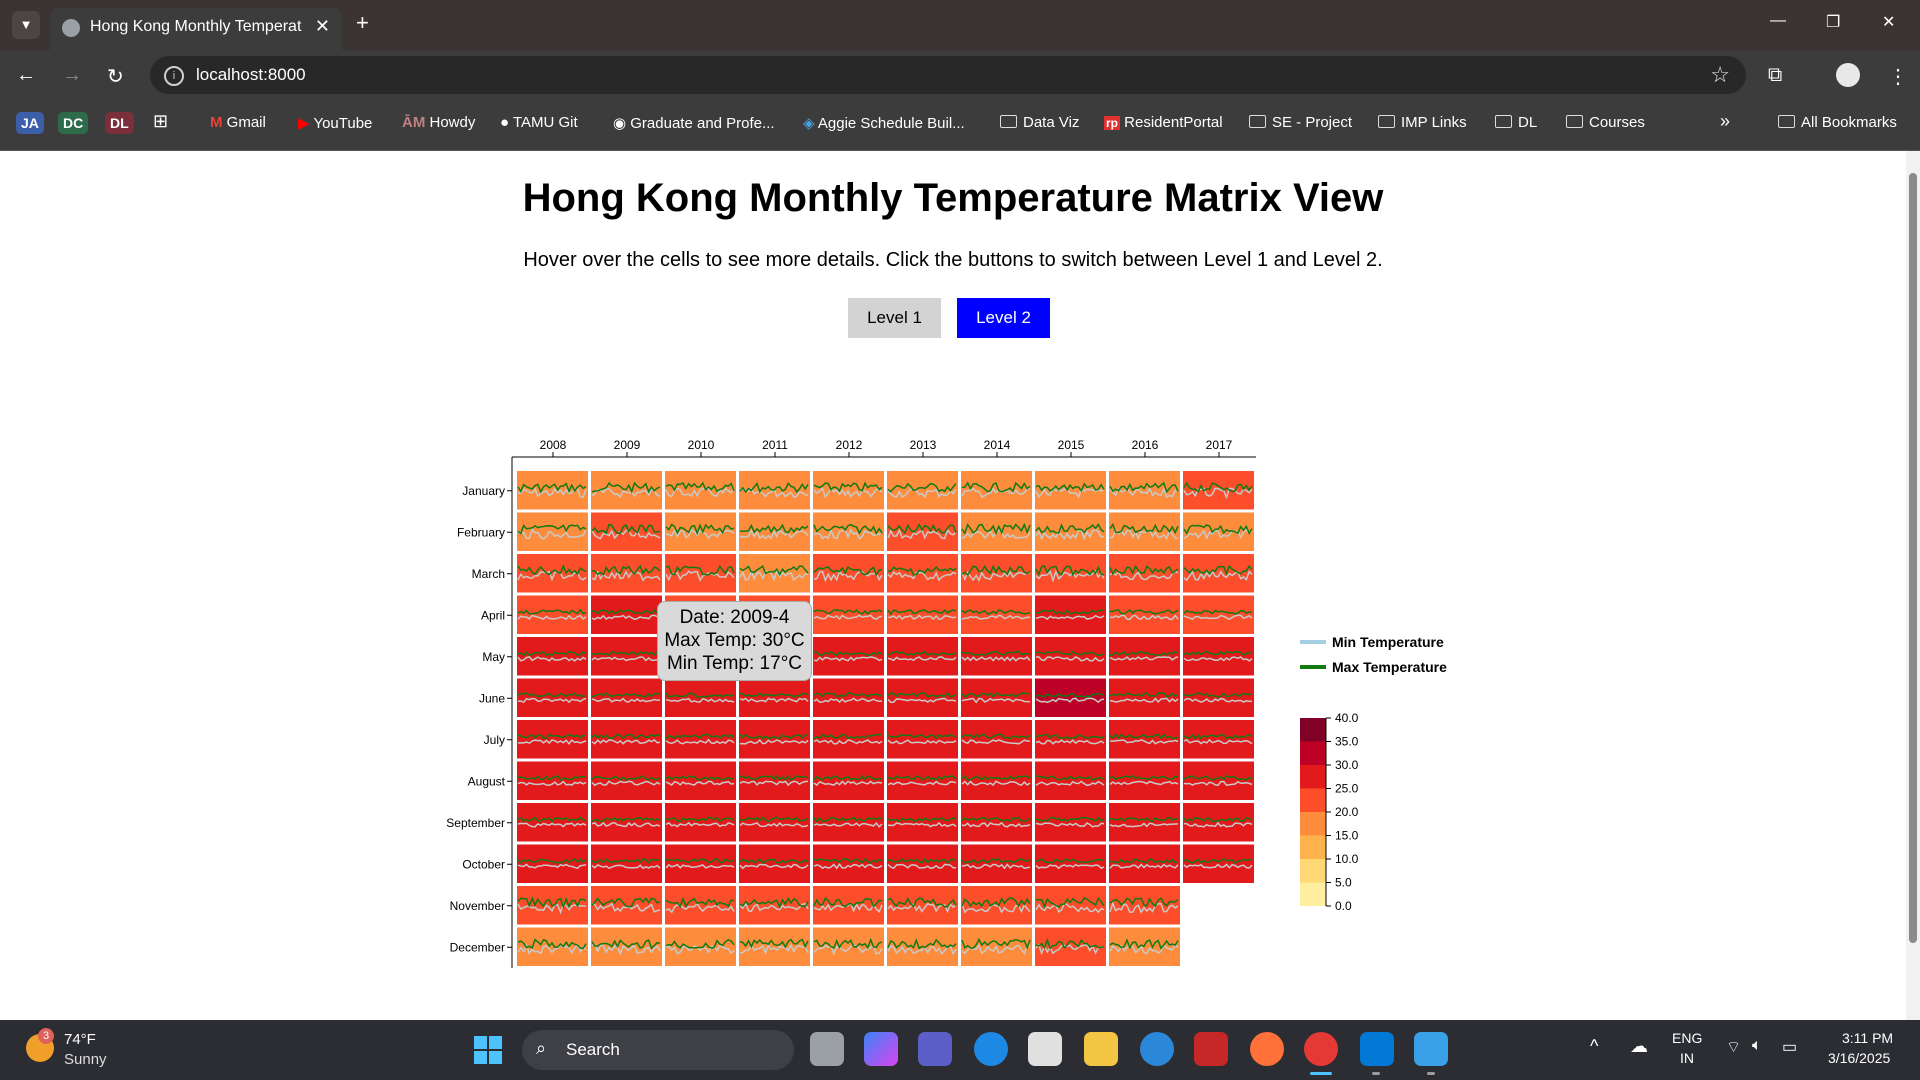 The image size is (1920, 1080). What do you see at coordinates (658, 1050) in the screenshot?
I see `taskbar-search: ⌕ Search` at bounding box center [658, 1050].